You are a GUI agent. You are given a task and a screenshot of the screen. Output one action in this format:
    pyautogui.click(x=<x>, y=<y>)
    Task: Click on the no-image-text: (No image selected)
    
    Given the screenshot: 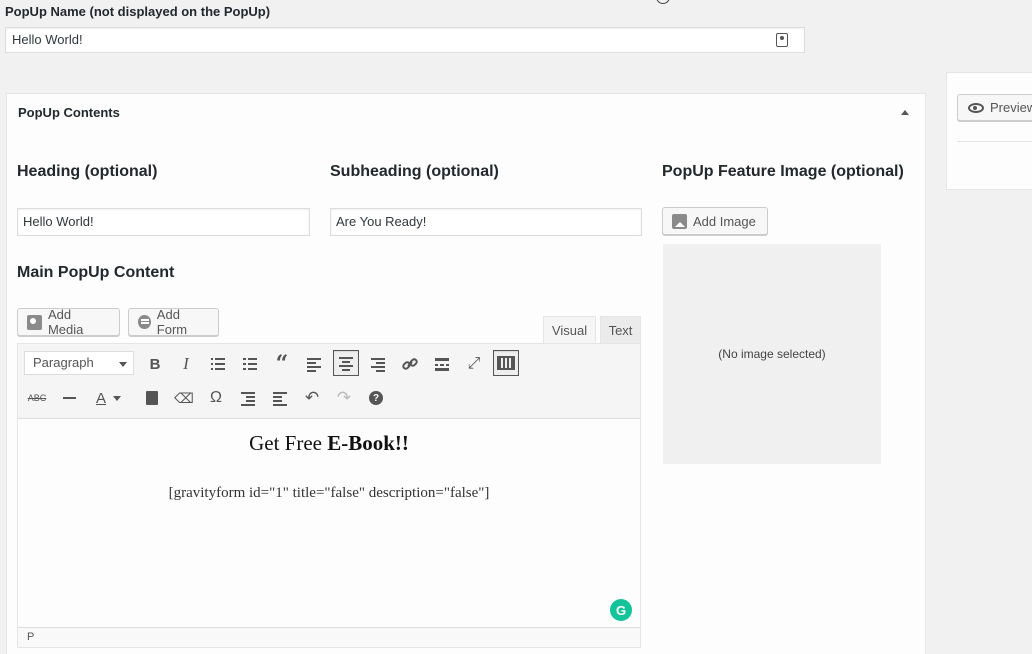 What is the action you would take?
    pyautogui.click(x=772, y=354)
    